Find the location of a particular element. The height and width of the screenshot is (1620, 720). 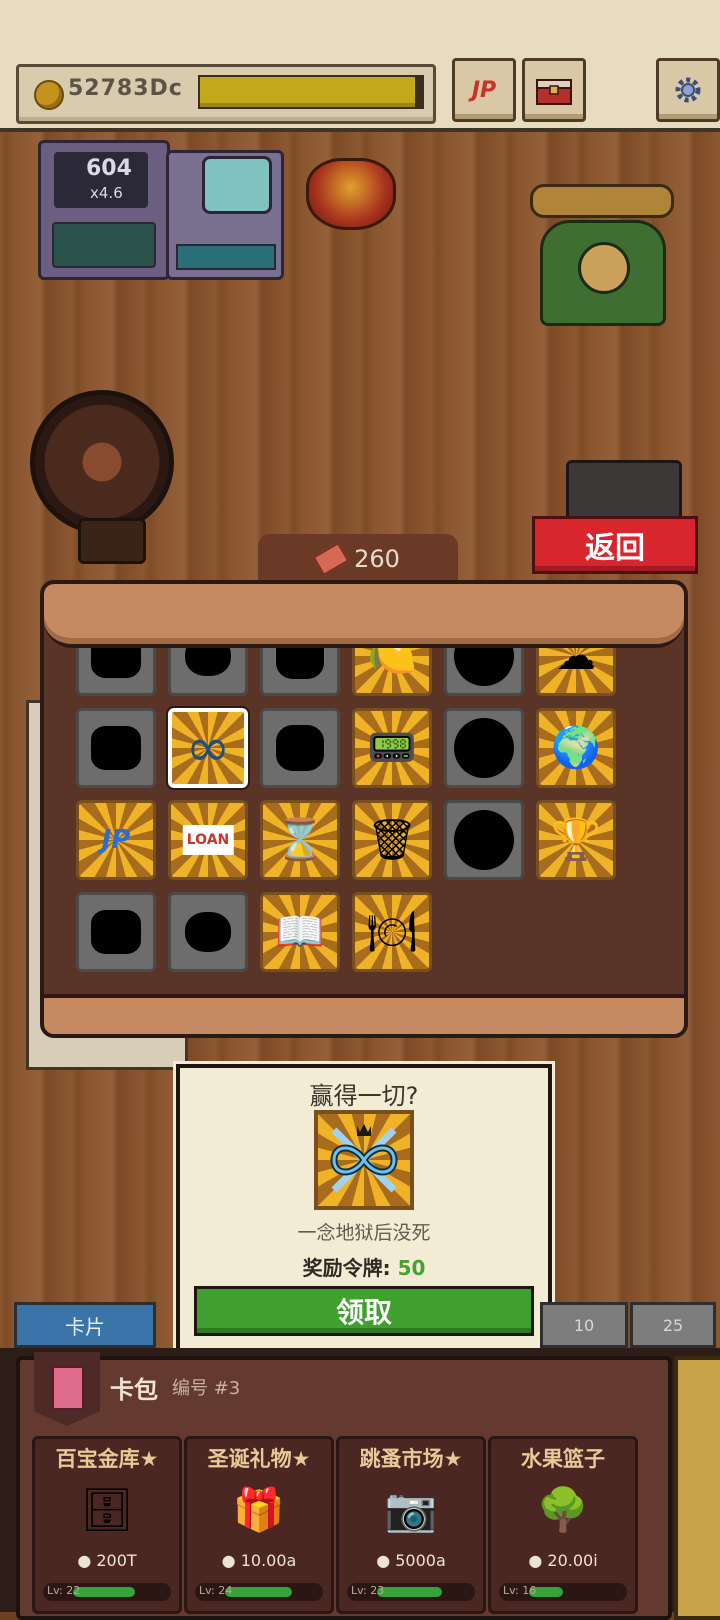

collection-card: 🏆 is located at coordinates (576, 840).